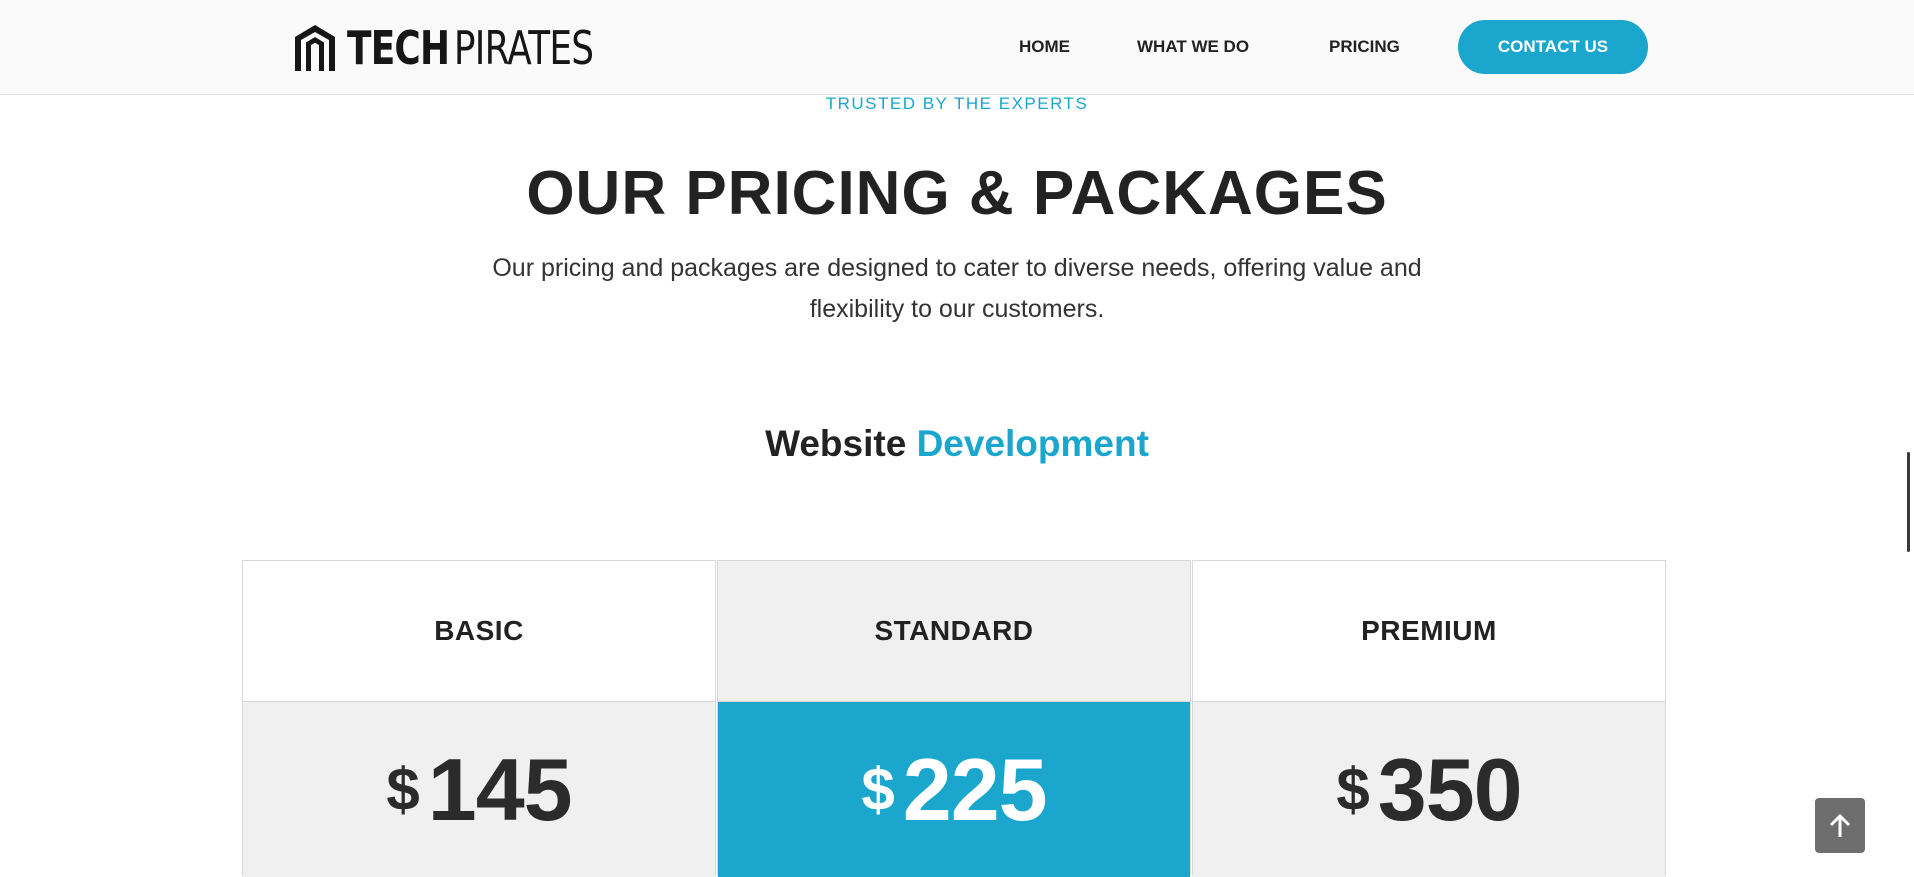 This screenshot has width=1914, height=877. What do you see at coordinates (957, 193) in the screenshot?
I see `page-title: OUR PRICING & PACKAGES` at bounding box center [957, 193].